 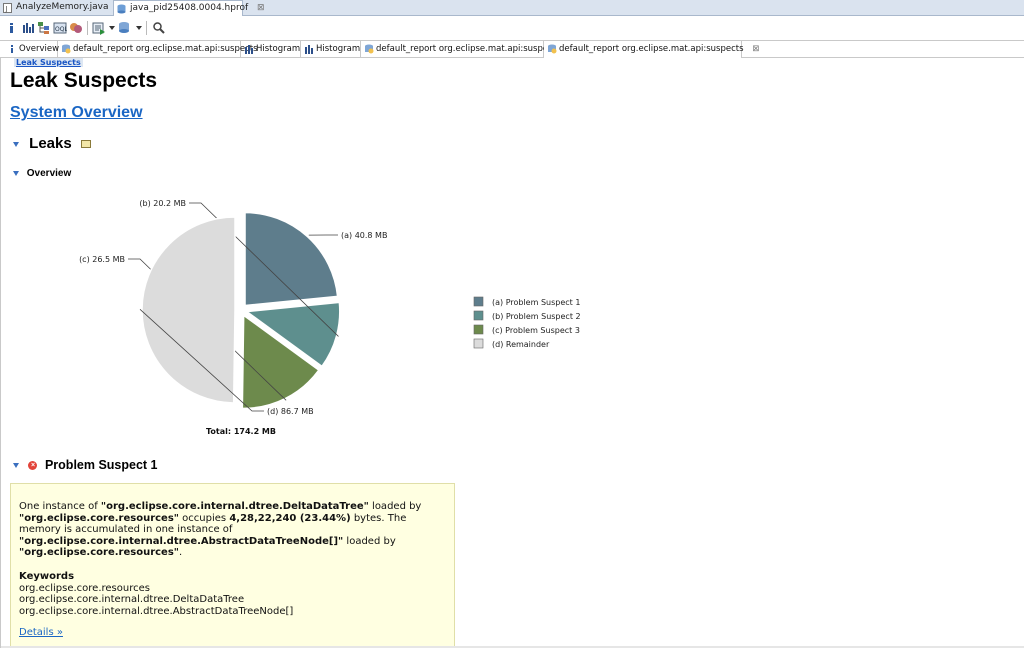 I want to click on keyword-item: org.eclipse.core.resources, so click(x=84, y=588).